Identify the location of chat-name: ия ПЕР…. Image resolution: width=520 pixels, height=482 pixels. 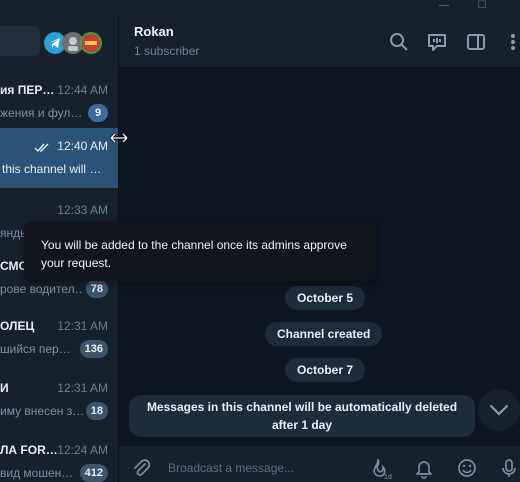
(27, 90).